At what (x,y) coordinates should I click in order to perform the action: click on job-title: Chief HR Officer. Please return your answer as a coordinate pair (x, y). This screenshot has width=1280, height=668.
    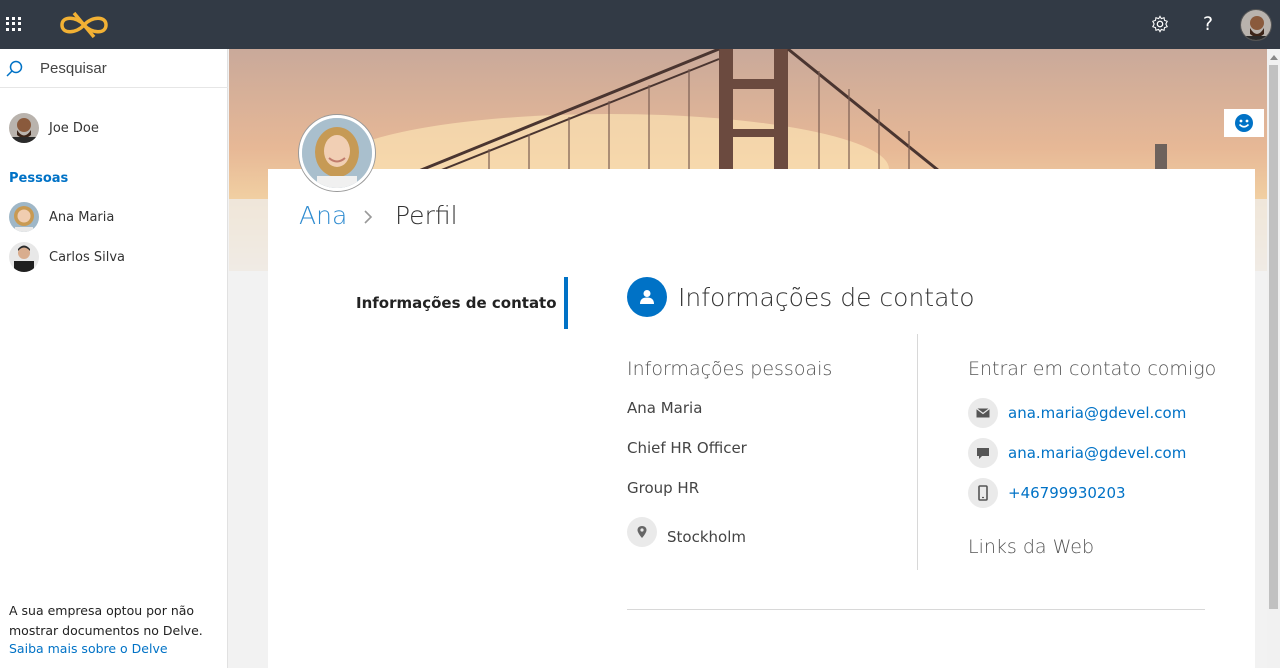
    Looking at the image, I should click on (687, 448).